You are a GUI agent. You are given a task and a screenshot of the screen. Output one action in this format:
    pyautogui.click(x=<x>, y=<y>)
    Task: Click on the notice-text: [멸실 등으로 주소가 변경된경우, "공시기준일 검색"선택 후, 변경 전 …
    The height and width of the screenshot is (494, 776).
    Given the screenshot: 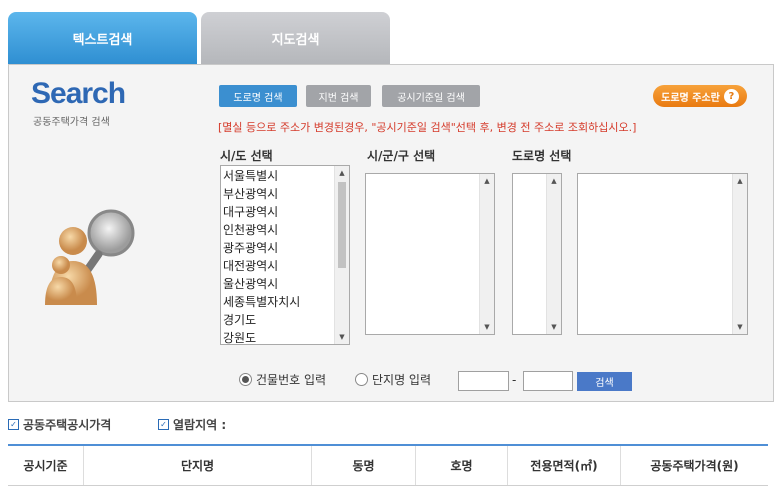 What is the action you would take?
    pyautogui.click(x=427, y=127)
    